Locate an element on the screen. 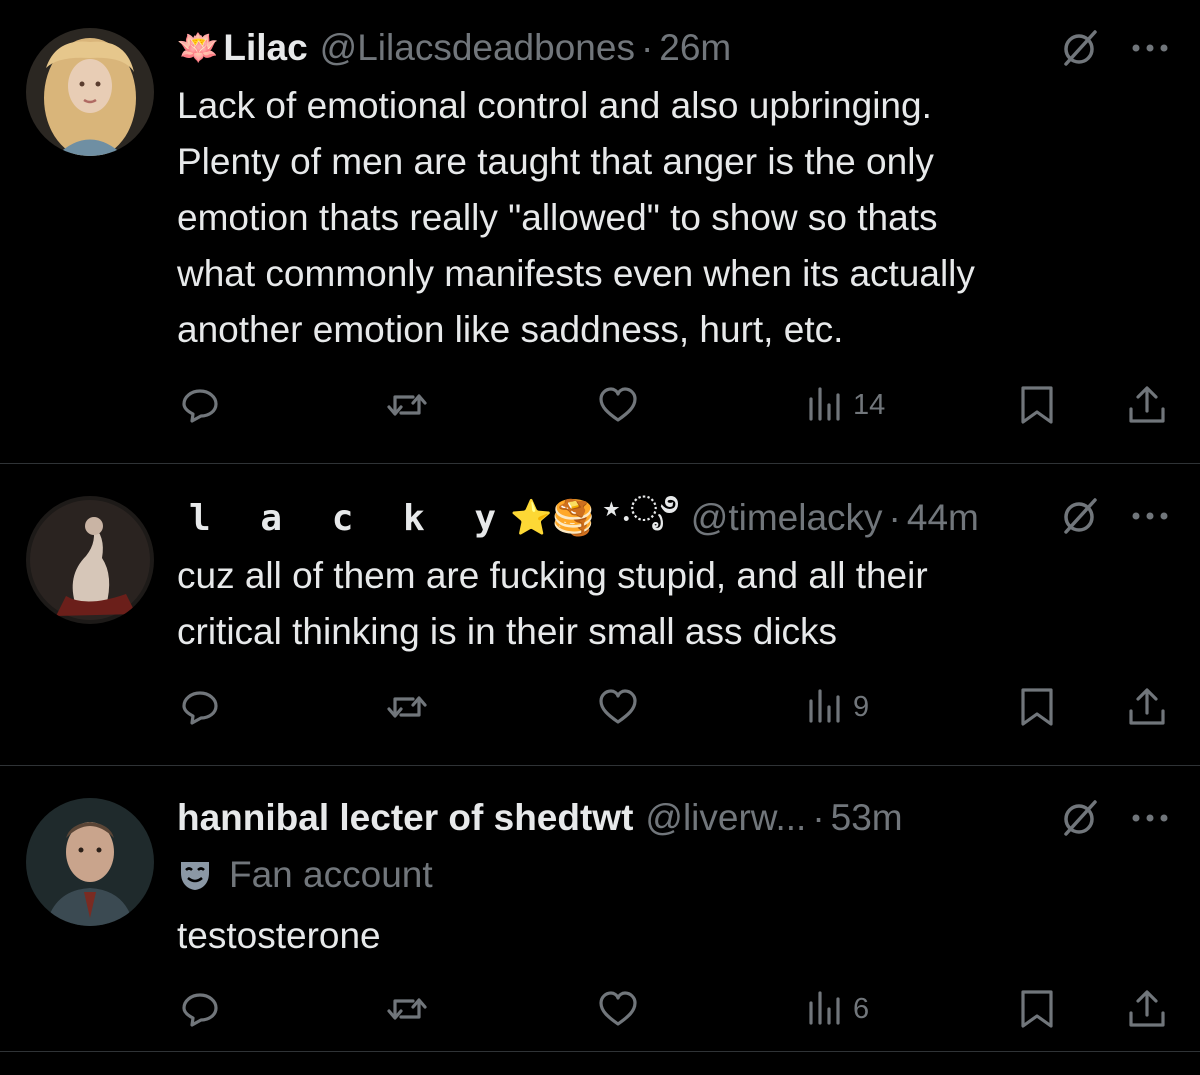 The image size is (1200, 1075). fan-account-label: Fan account is located at coordinates (305, 875).